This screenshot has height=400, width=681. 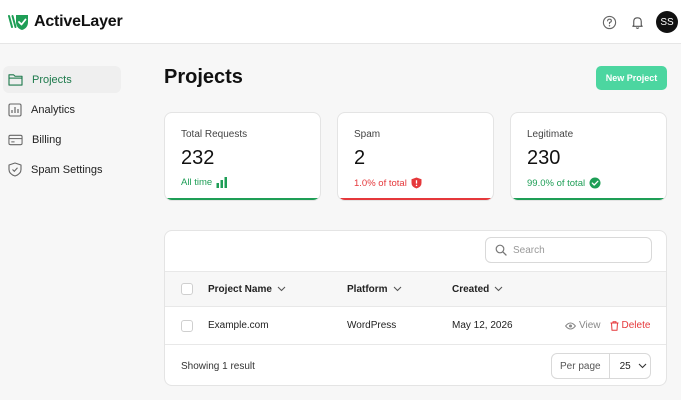 What do you see at coordinates (240, 289) in the screenshot?
I see `column-label: Project Name` at bounding box center [240, 289].